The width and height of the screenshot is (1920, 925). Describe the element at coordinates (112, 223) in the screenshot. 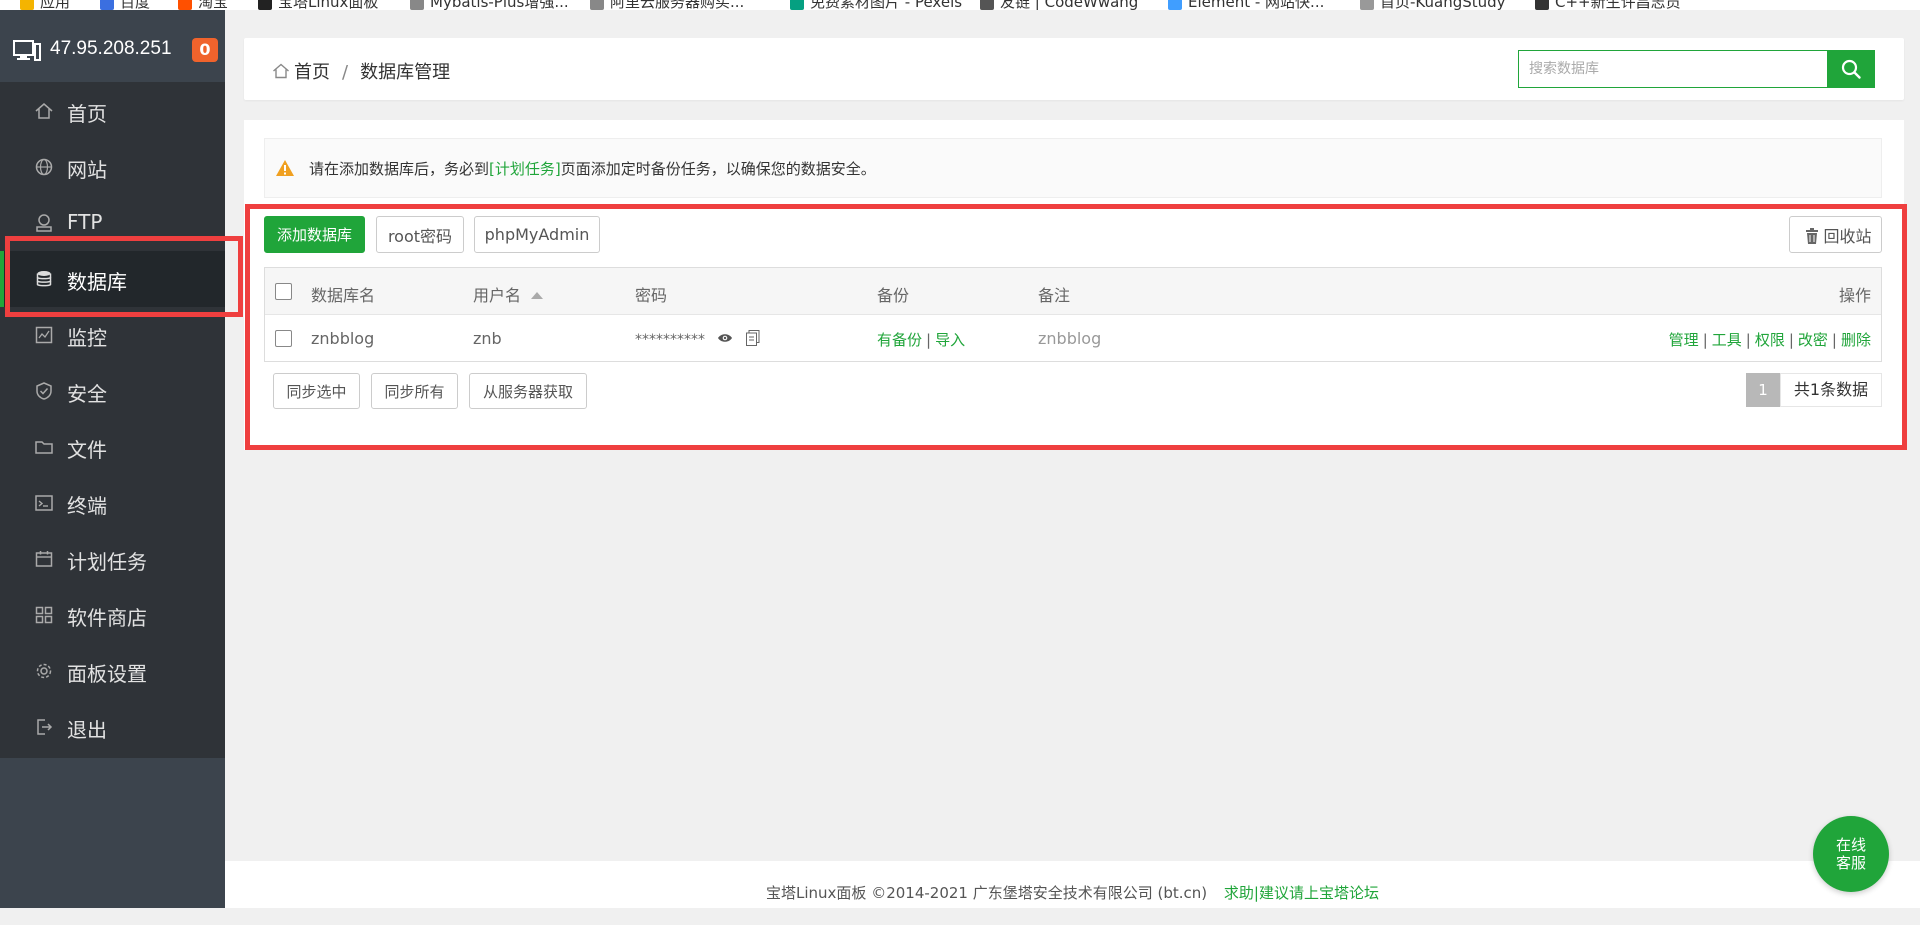

I see `sidebar-item-ftp: FTP` at that location.